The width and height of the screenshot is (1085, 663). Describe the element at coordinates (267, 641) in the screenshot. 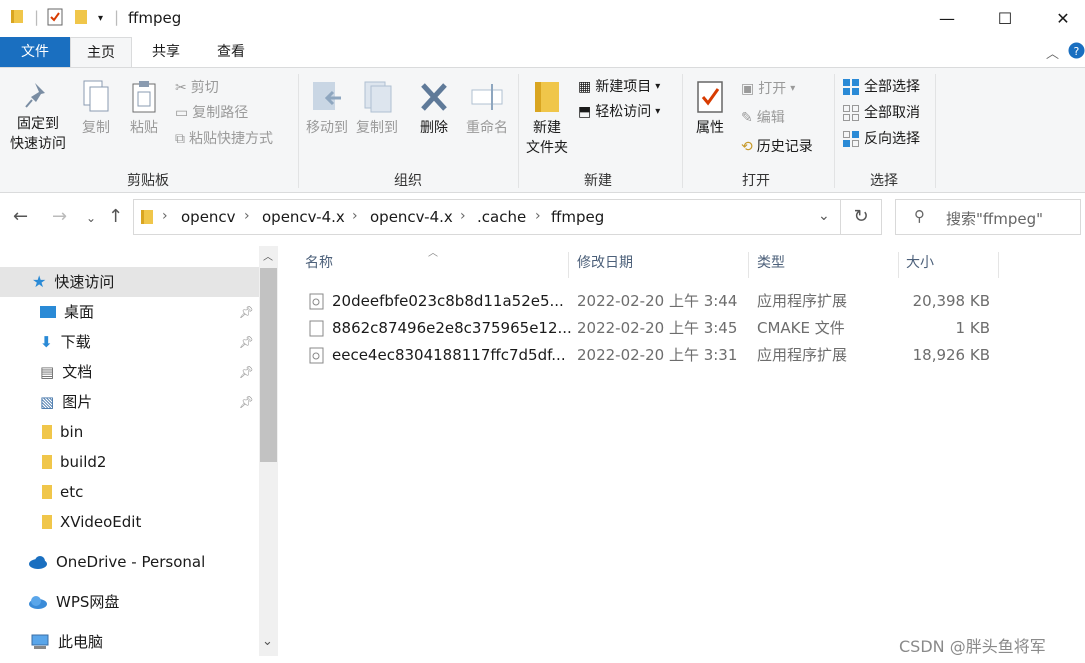

I see `scroll-down-icon: ⌄` at that location.